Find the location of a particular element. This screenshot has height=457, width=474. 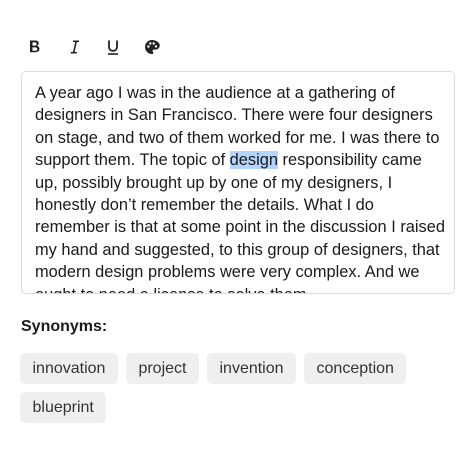

palette-icon is located at coordinates (152, 47).